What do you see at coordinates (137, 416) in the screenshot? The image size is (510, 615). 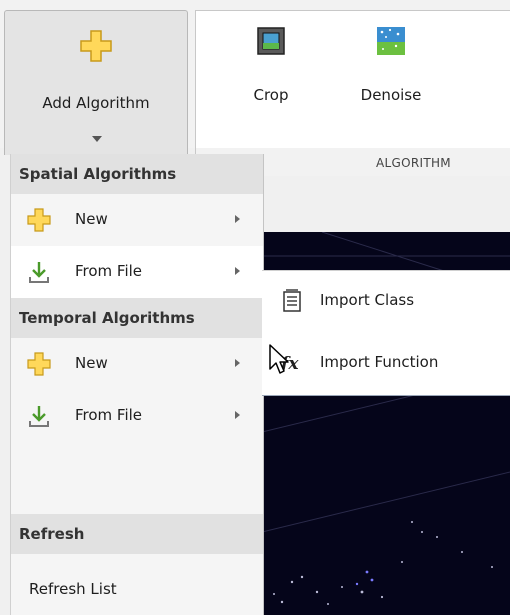 I see `menu-item-temporal-from-file: From File` at bounding box center [137, 416].